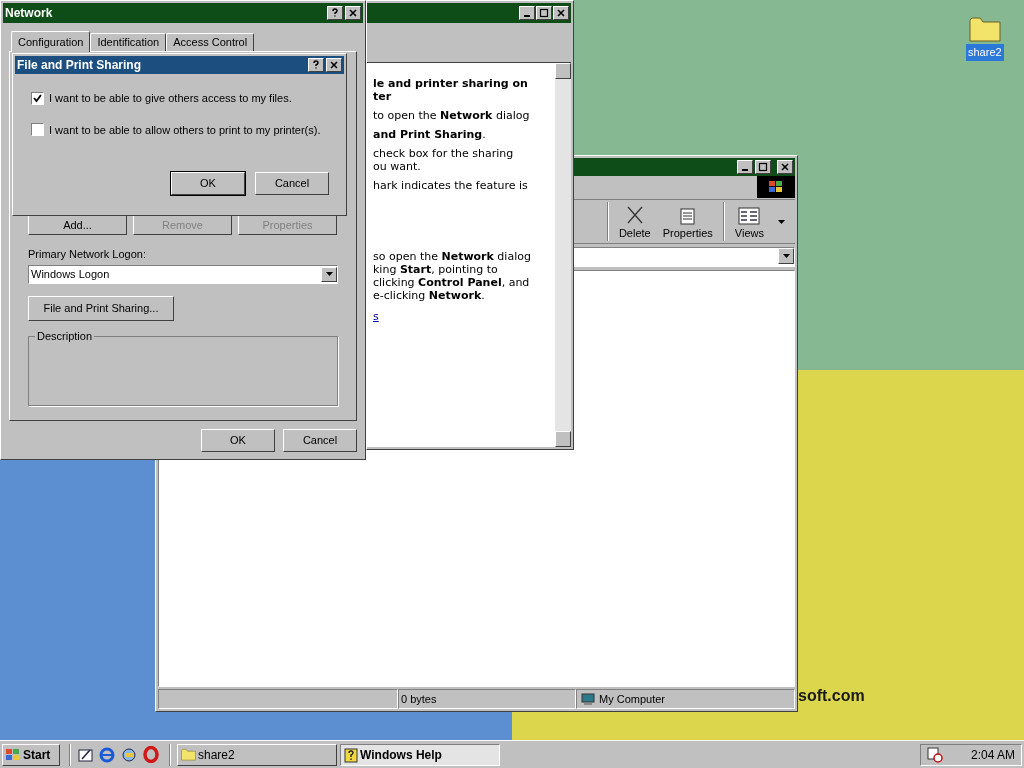 Image resolution: width=1024 pixels, height=768 pixels. Describe the element at coordinates (992, 755) in the screenshot. I see `clock: 2:04 AM` at that location.